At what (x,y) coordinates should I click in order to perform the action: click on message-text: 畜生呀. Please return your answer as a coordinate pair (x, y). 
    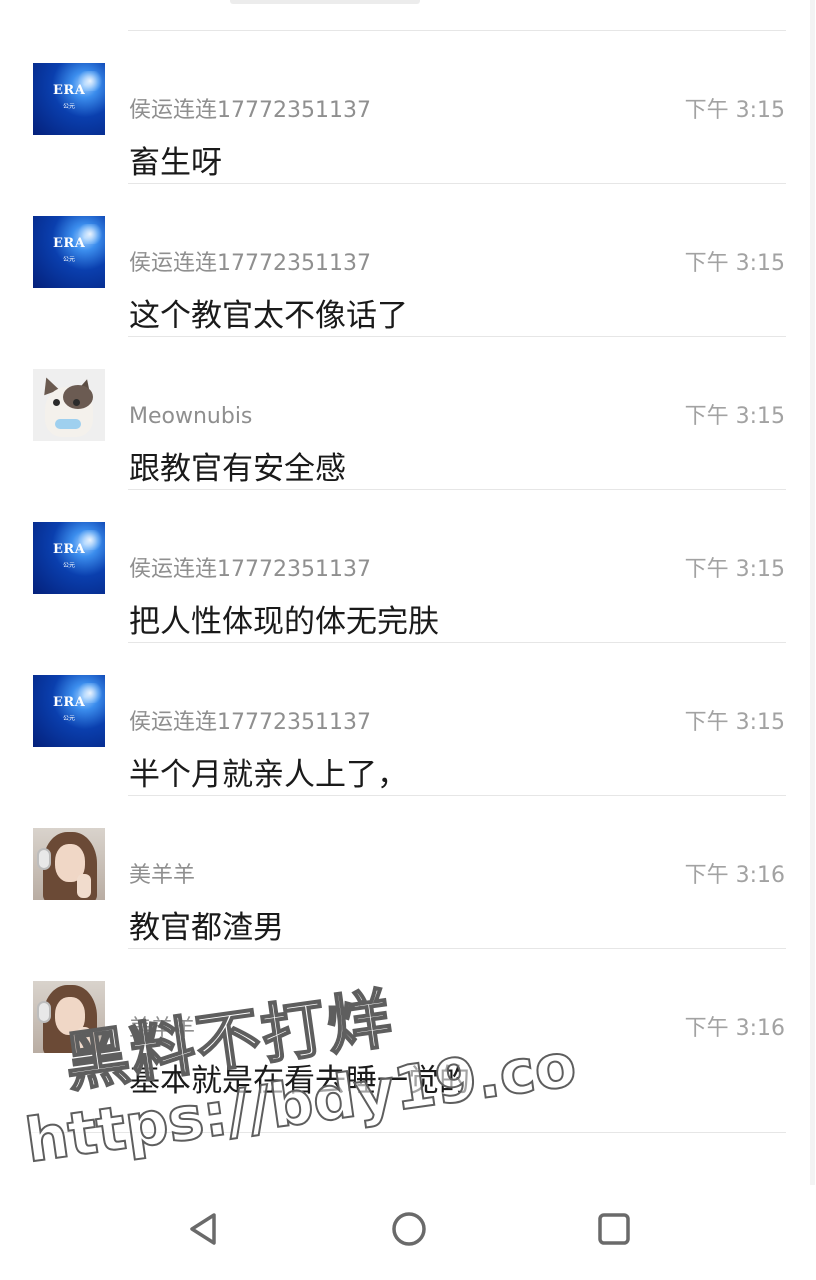
    Looking at the image, I should click on (175, 163).